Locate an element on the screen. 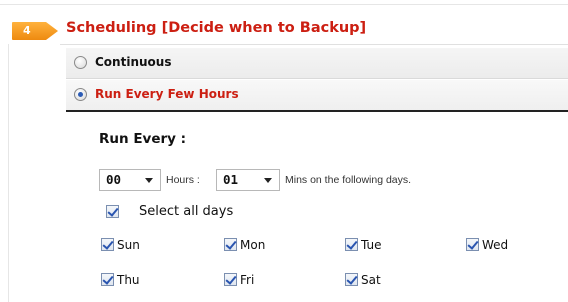 The width and height of the screenshot is (568, 302). mins-select: 01 is located at coordinates (248, 180).